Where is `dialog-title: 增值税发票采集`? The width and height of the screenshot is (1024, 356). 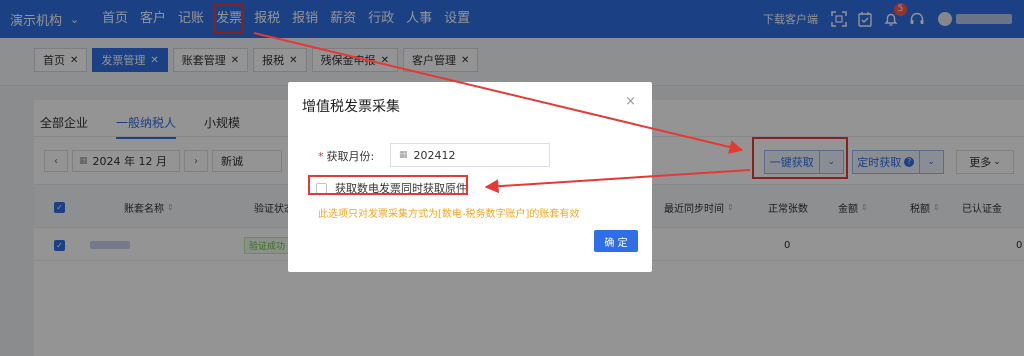
dialog-title: 增值税发票采集 is located at coordinates (351, 107).